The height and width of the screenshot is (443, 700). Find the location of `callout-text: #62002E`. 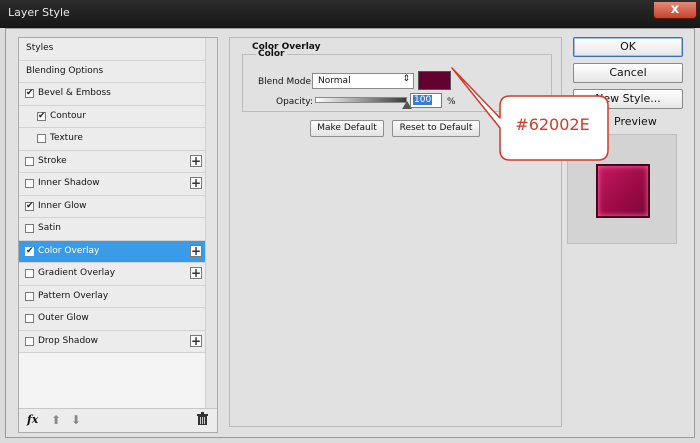

callout-text: #62002E is located at coordinates (552, 124).